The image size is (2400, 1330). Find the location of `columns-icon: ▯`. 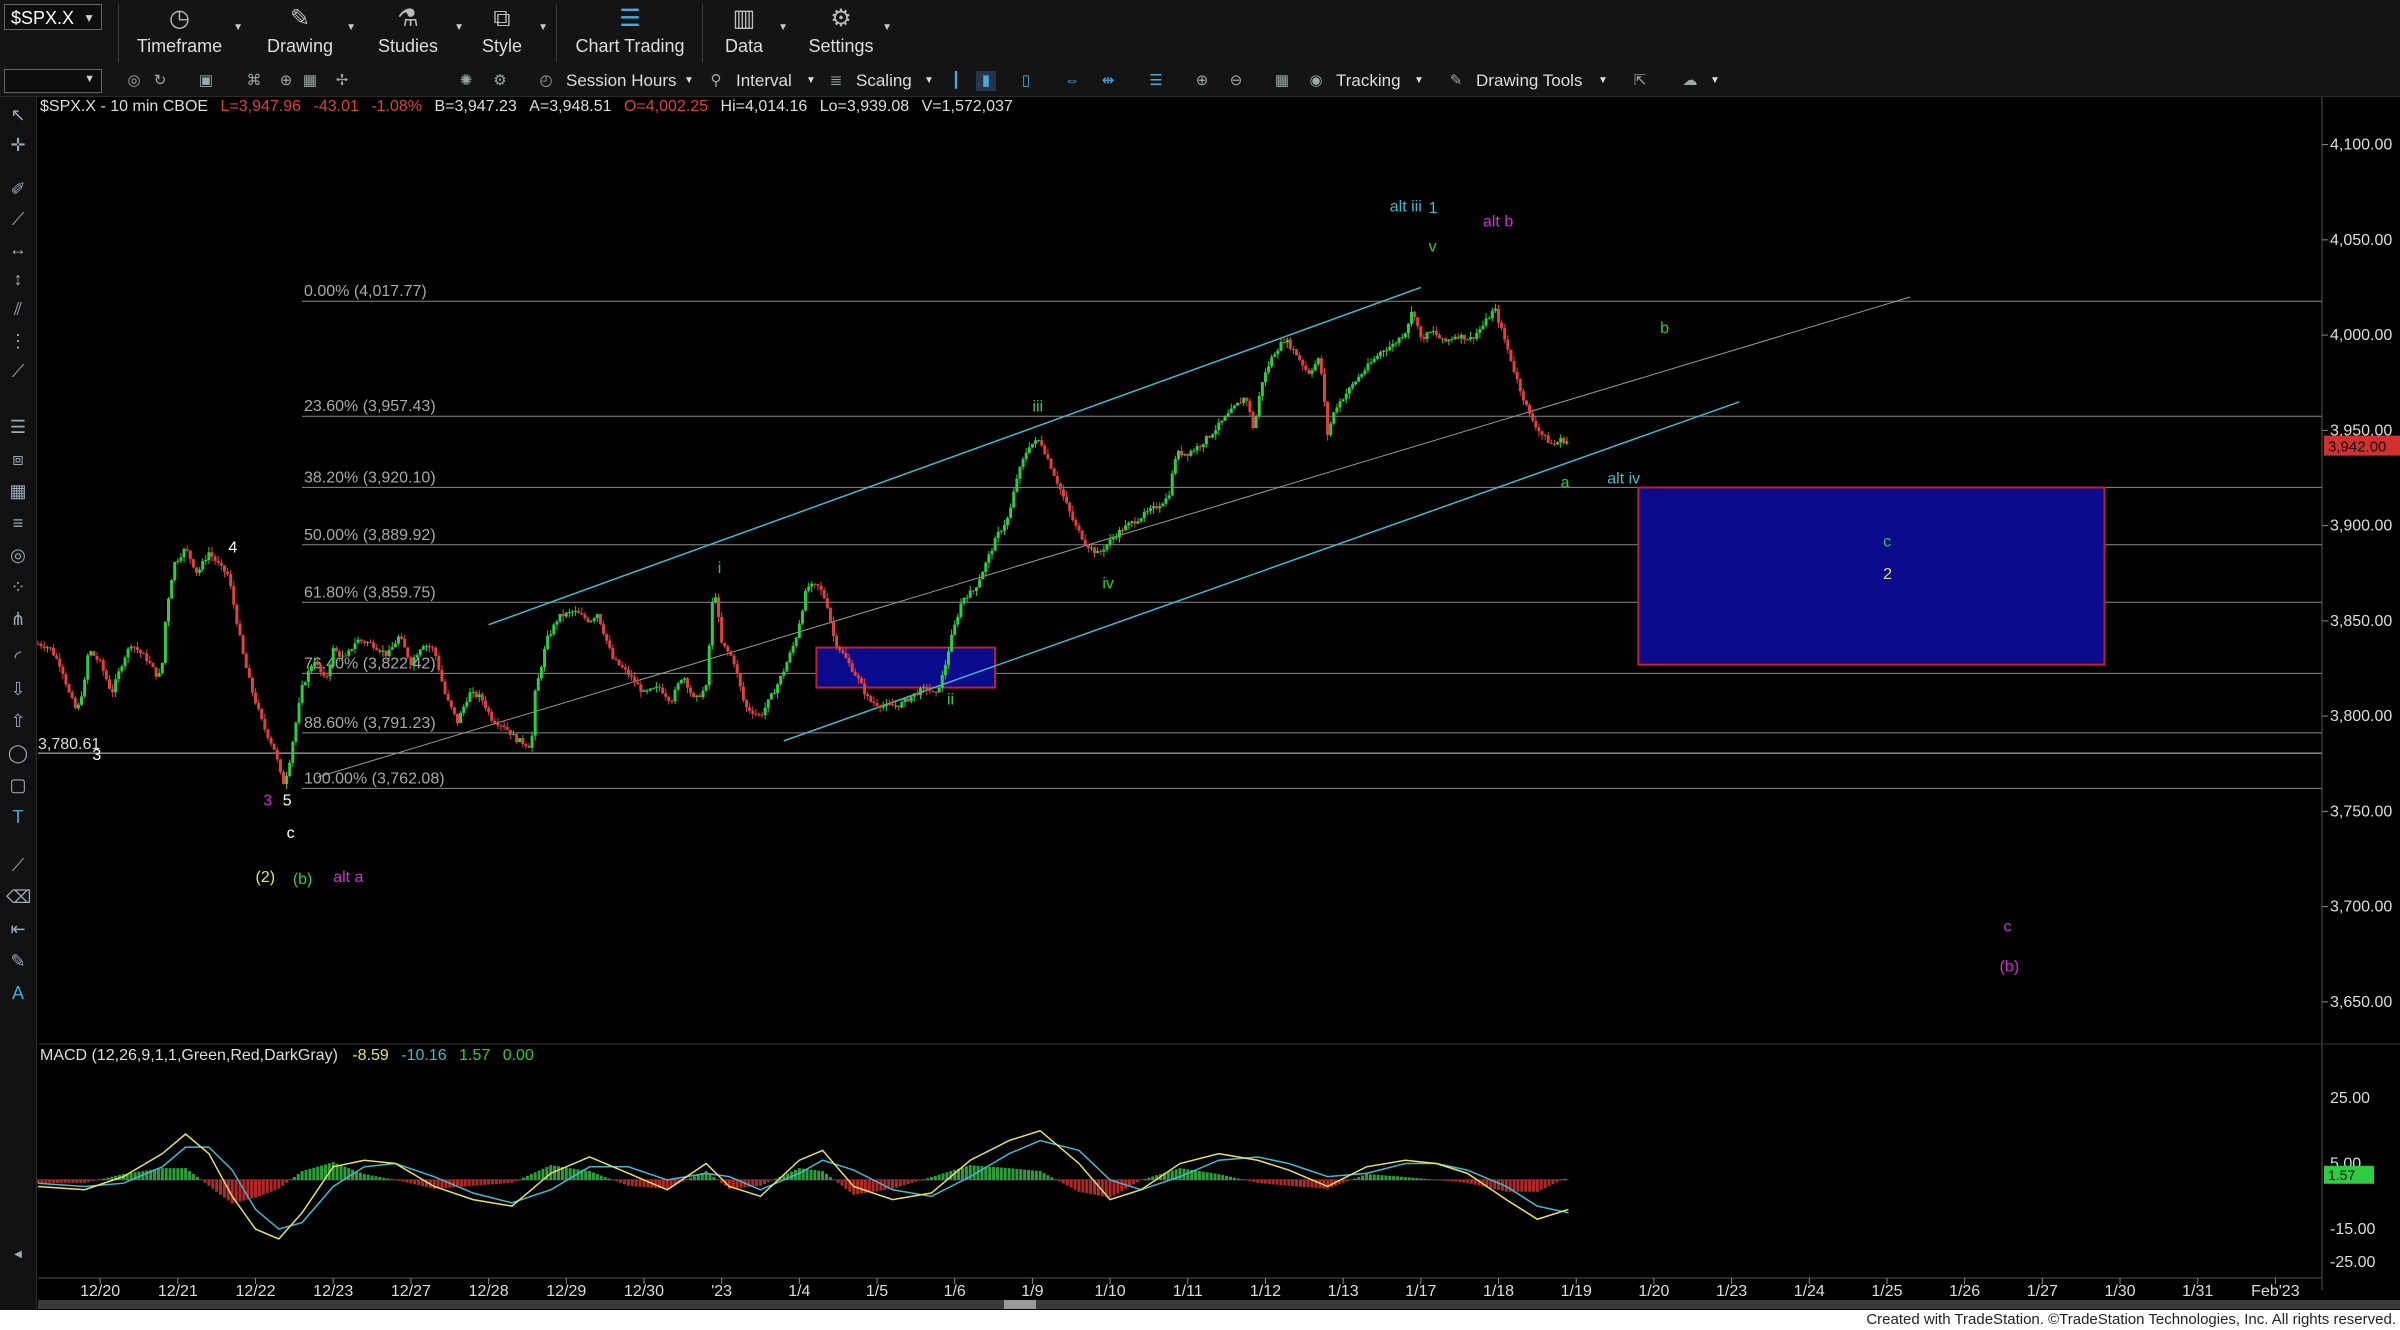

columns-icon: ▯ is located at coordinates (1026, 81).